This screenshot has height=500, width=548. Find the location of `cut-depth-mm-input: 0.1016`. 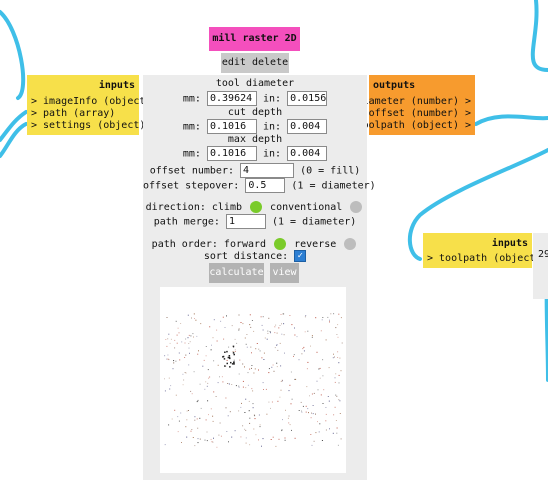

cut-depth-mm-input: 0.1016 is located at coordinates (231, 126).